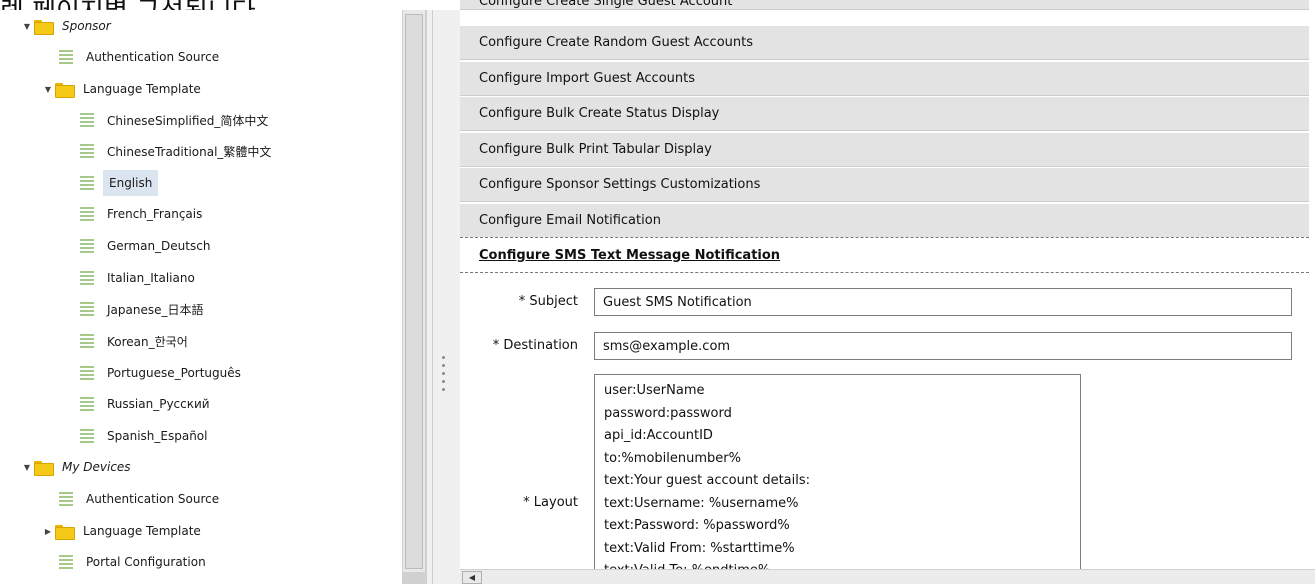 The height and width of the screenshot is (584, 1315). I want to click on layout-line: text:Password: %password%, so click(697, 525).